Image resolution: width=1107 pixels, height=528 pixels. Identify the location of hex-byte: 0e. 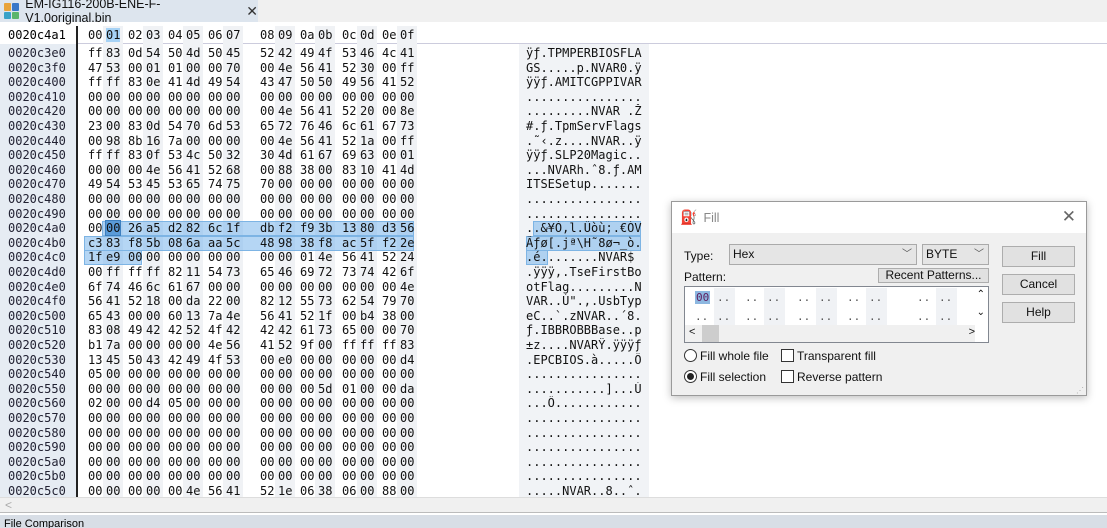
(153, 82).